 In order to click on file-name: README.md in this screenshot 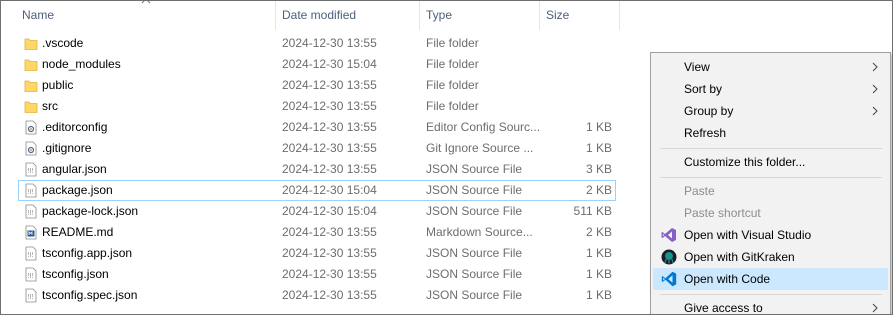, I will do `click(78, 232)`.